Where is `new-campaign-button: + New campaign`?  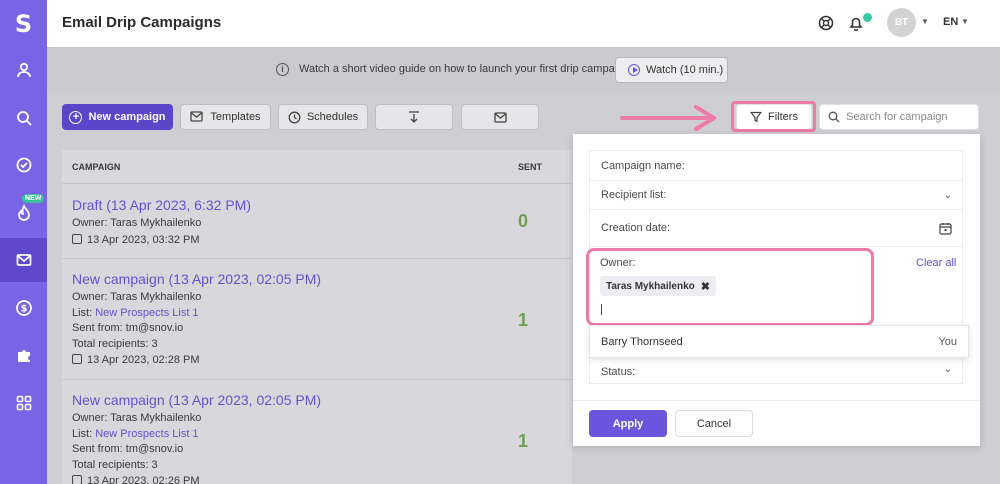 new-campaign-button: + New campaign is located at coordinates (117, 117).